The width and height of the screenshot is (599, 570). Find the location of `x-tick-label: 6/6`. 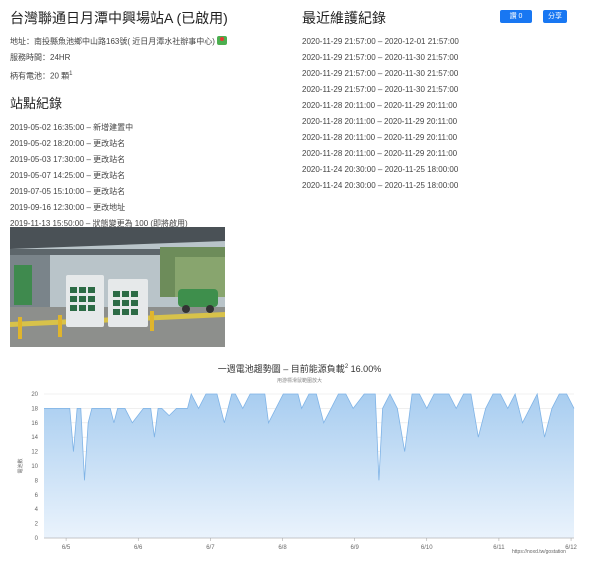

x-tick-label: 6/6 is located at coordinates (138, 548).